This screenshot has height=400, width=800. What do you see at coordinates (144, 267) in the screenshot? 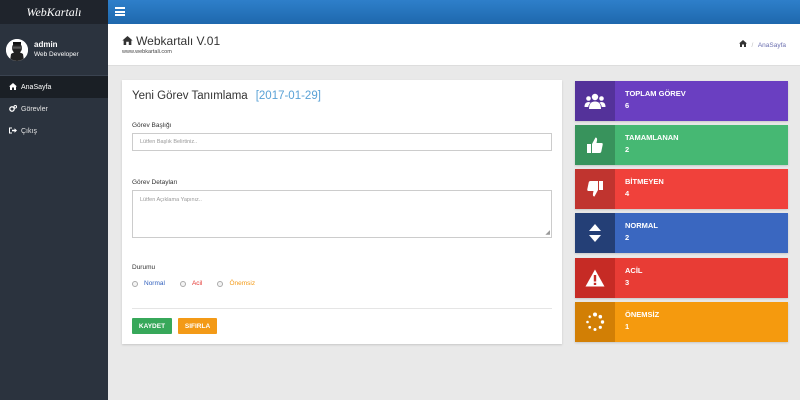
I see `status-label: Durumu` at bounding box center [144, 267].